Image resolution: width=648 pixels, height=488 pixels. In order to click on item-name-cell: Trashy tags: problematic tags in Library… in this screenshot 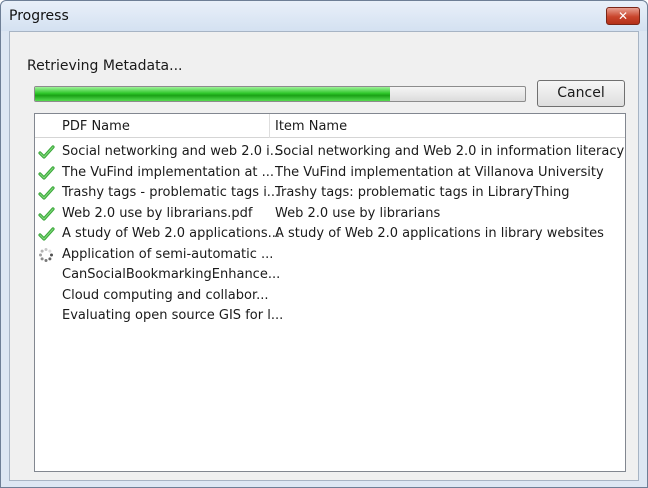, I will do `click(422, 192)`.